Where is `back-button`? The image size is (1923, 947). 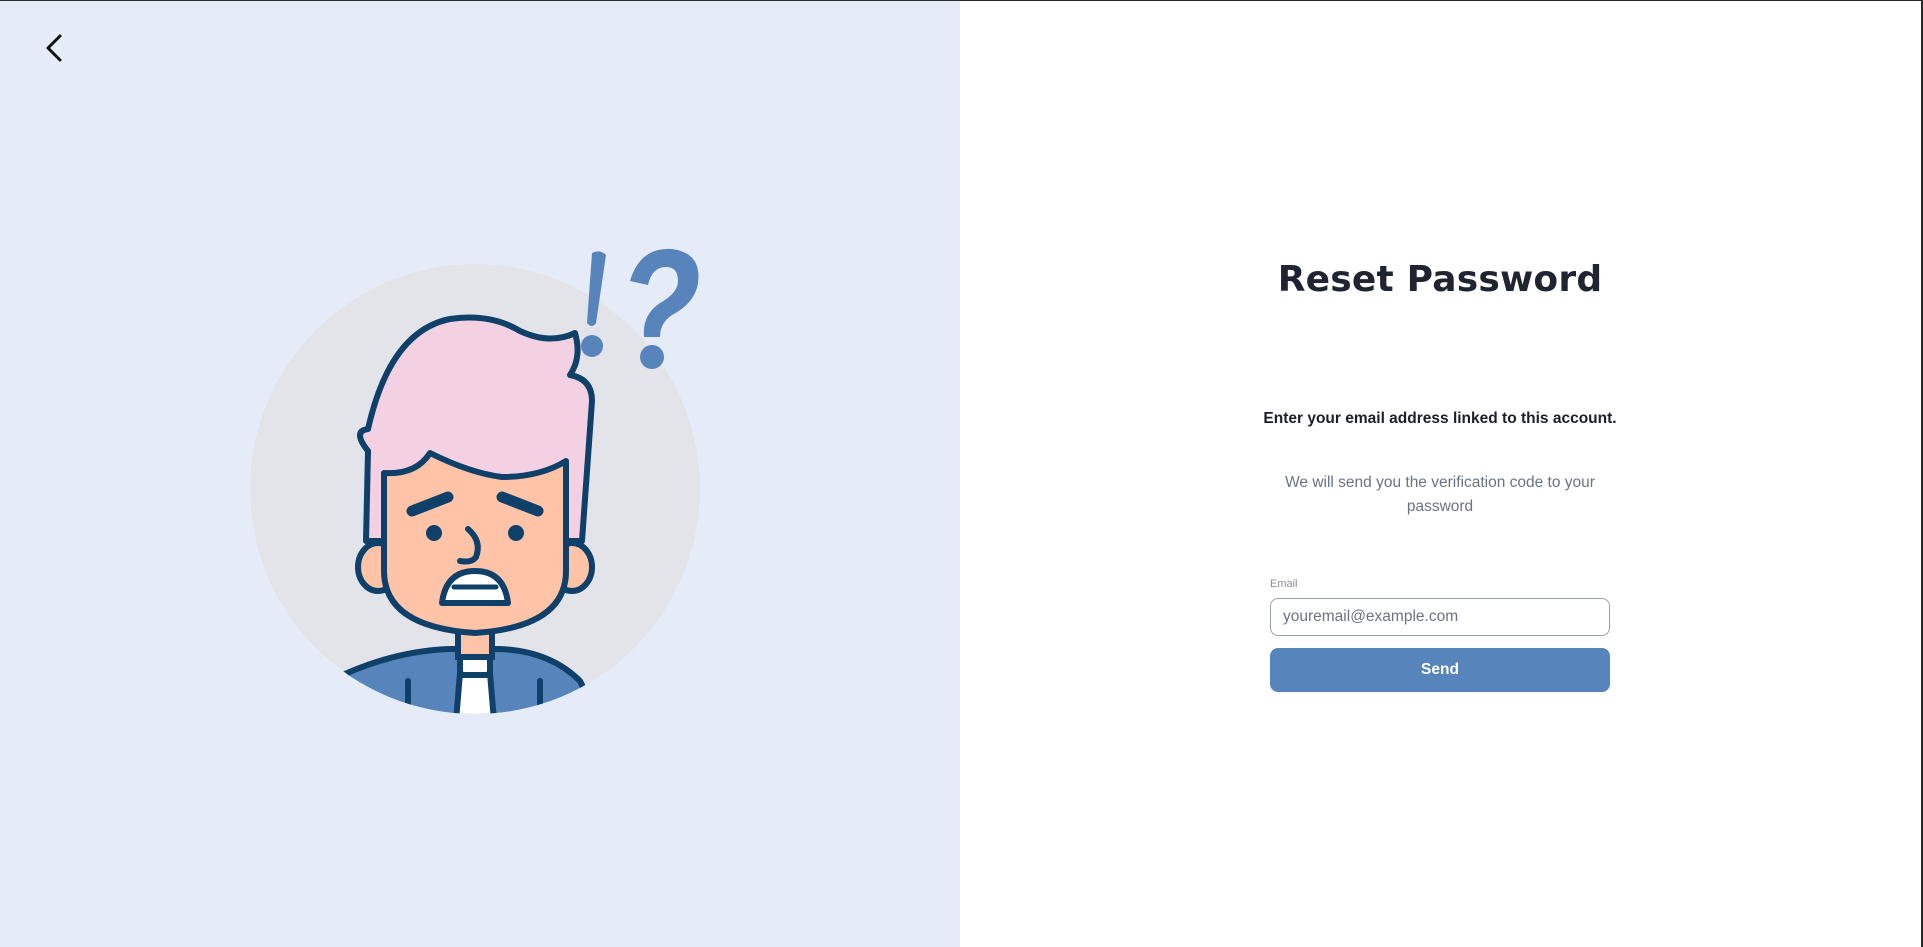 back-button is located at coordinates (55, 48).